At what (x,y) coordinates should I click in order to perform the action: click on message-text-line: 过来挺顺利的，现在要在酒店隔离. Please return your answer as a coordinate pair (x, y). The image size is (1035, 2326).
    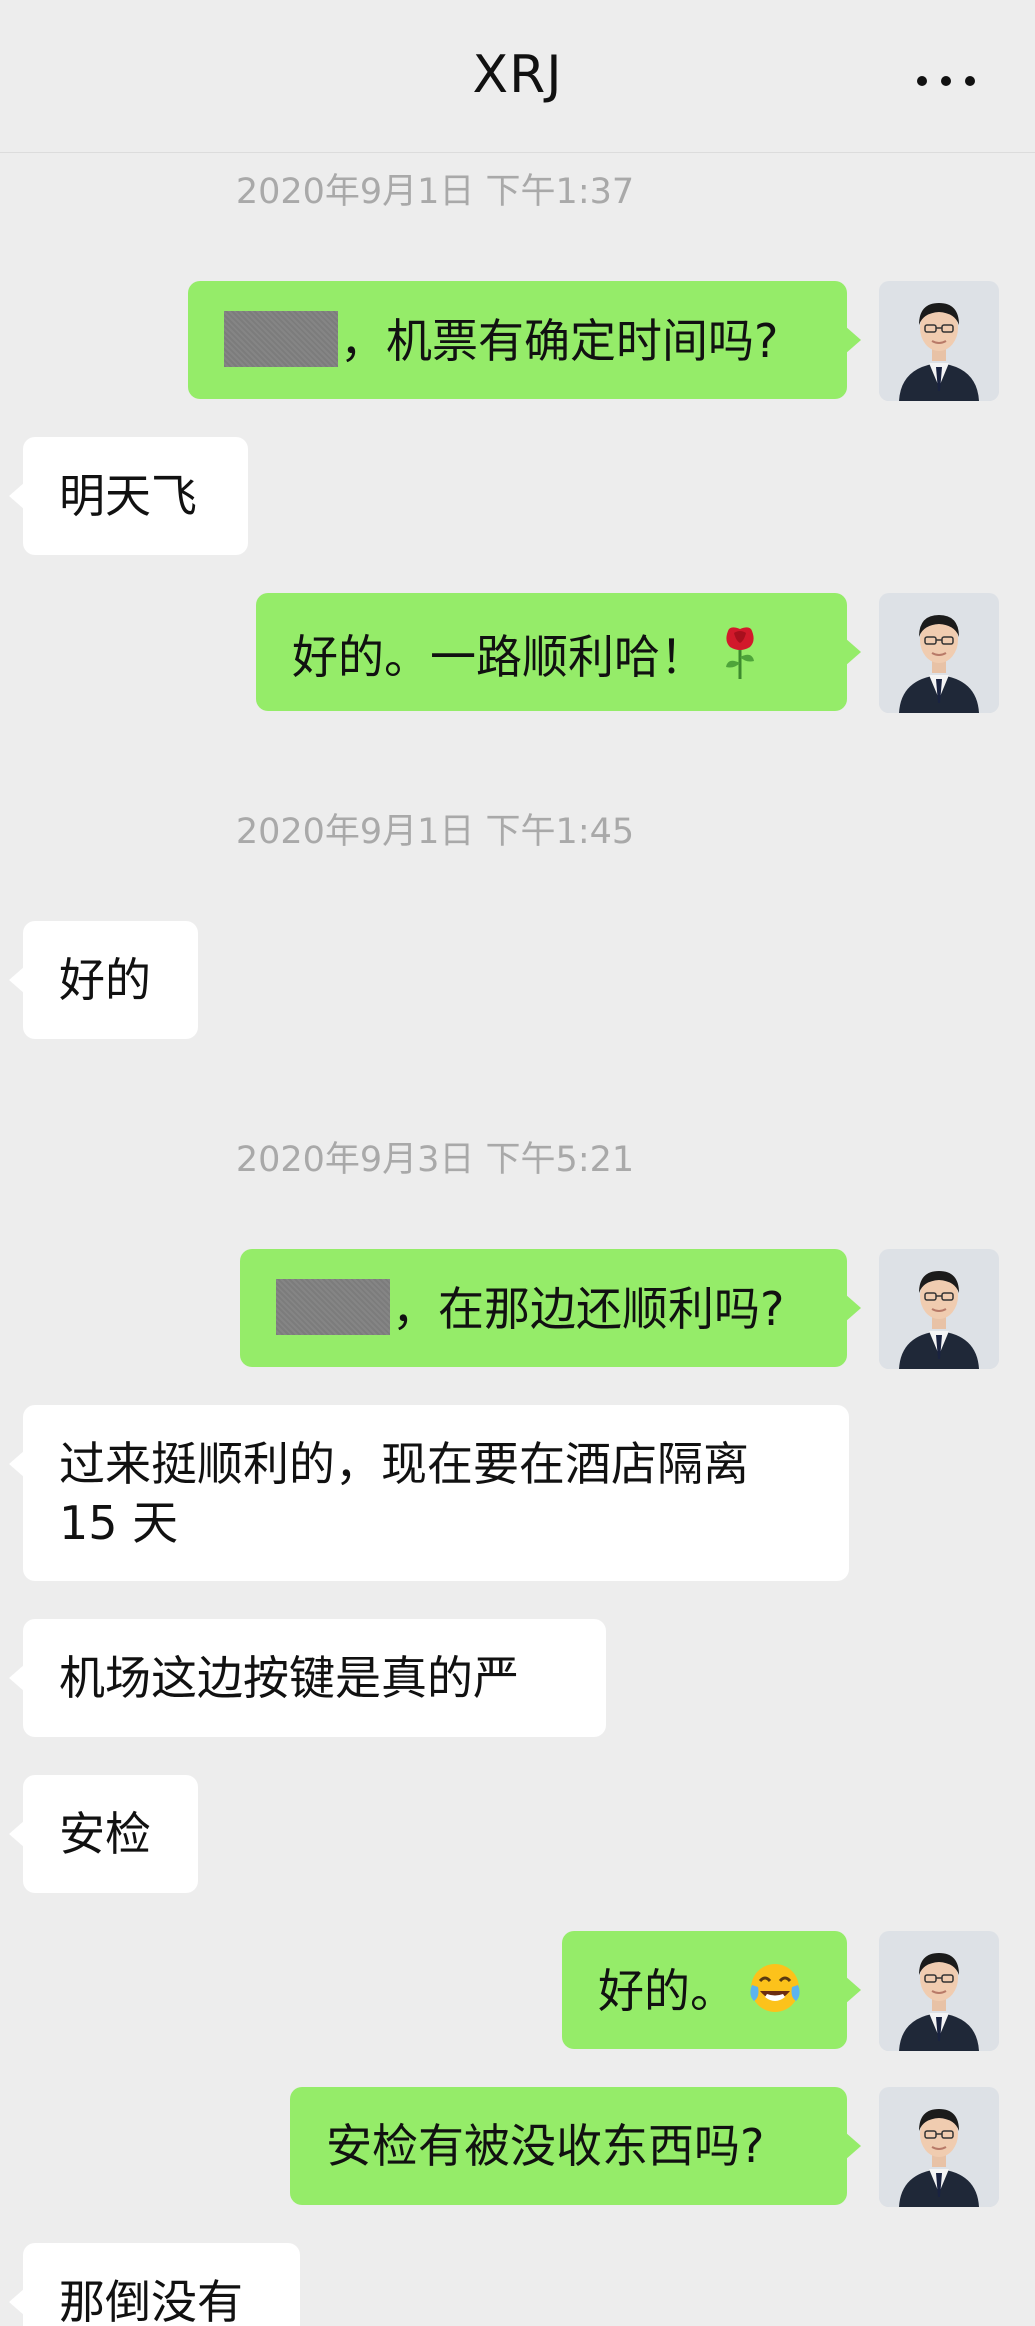
    Looking at the image, I should click on (404, 1464).